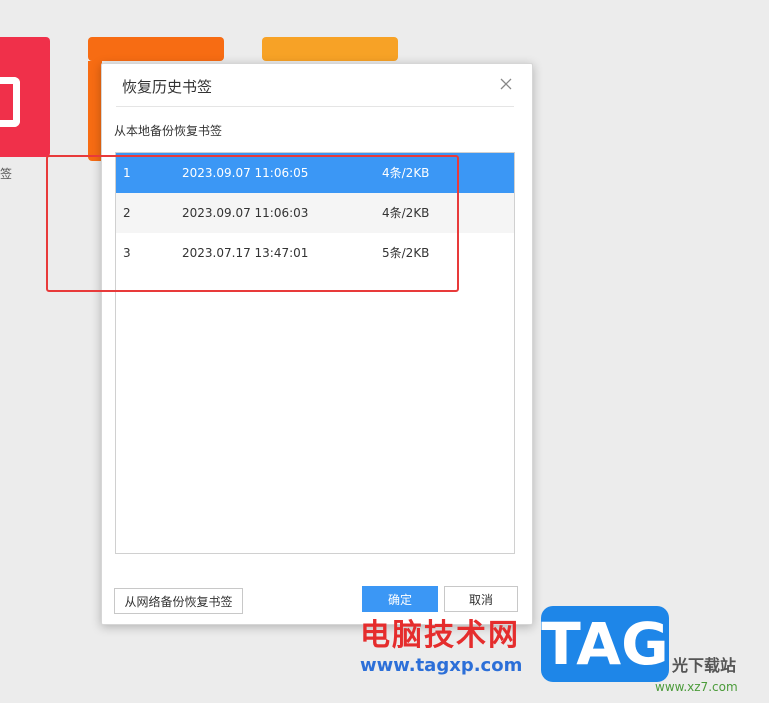 The image size is (769, 703). Describe the element at coordinates (704, 665) in the screenshot. I see `watermark-xz-name: 光下载站` at that location.